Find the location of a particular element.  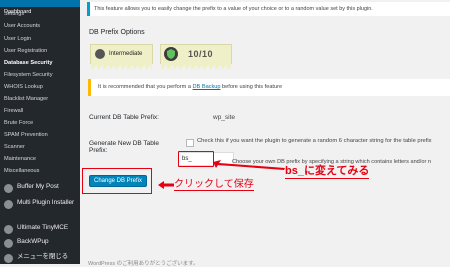

collapse-menu: メニューを閉じる is located at coordinates (40, 258).